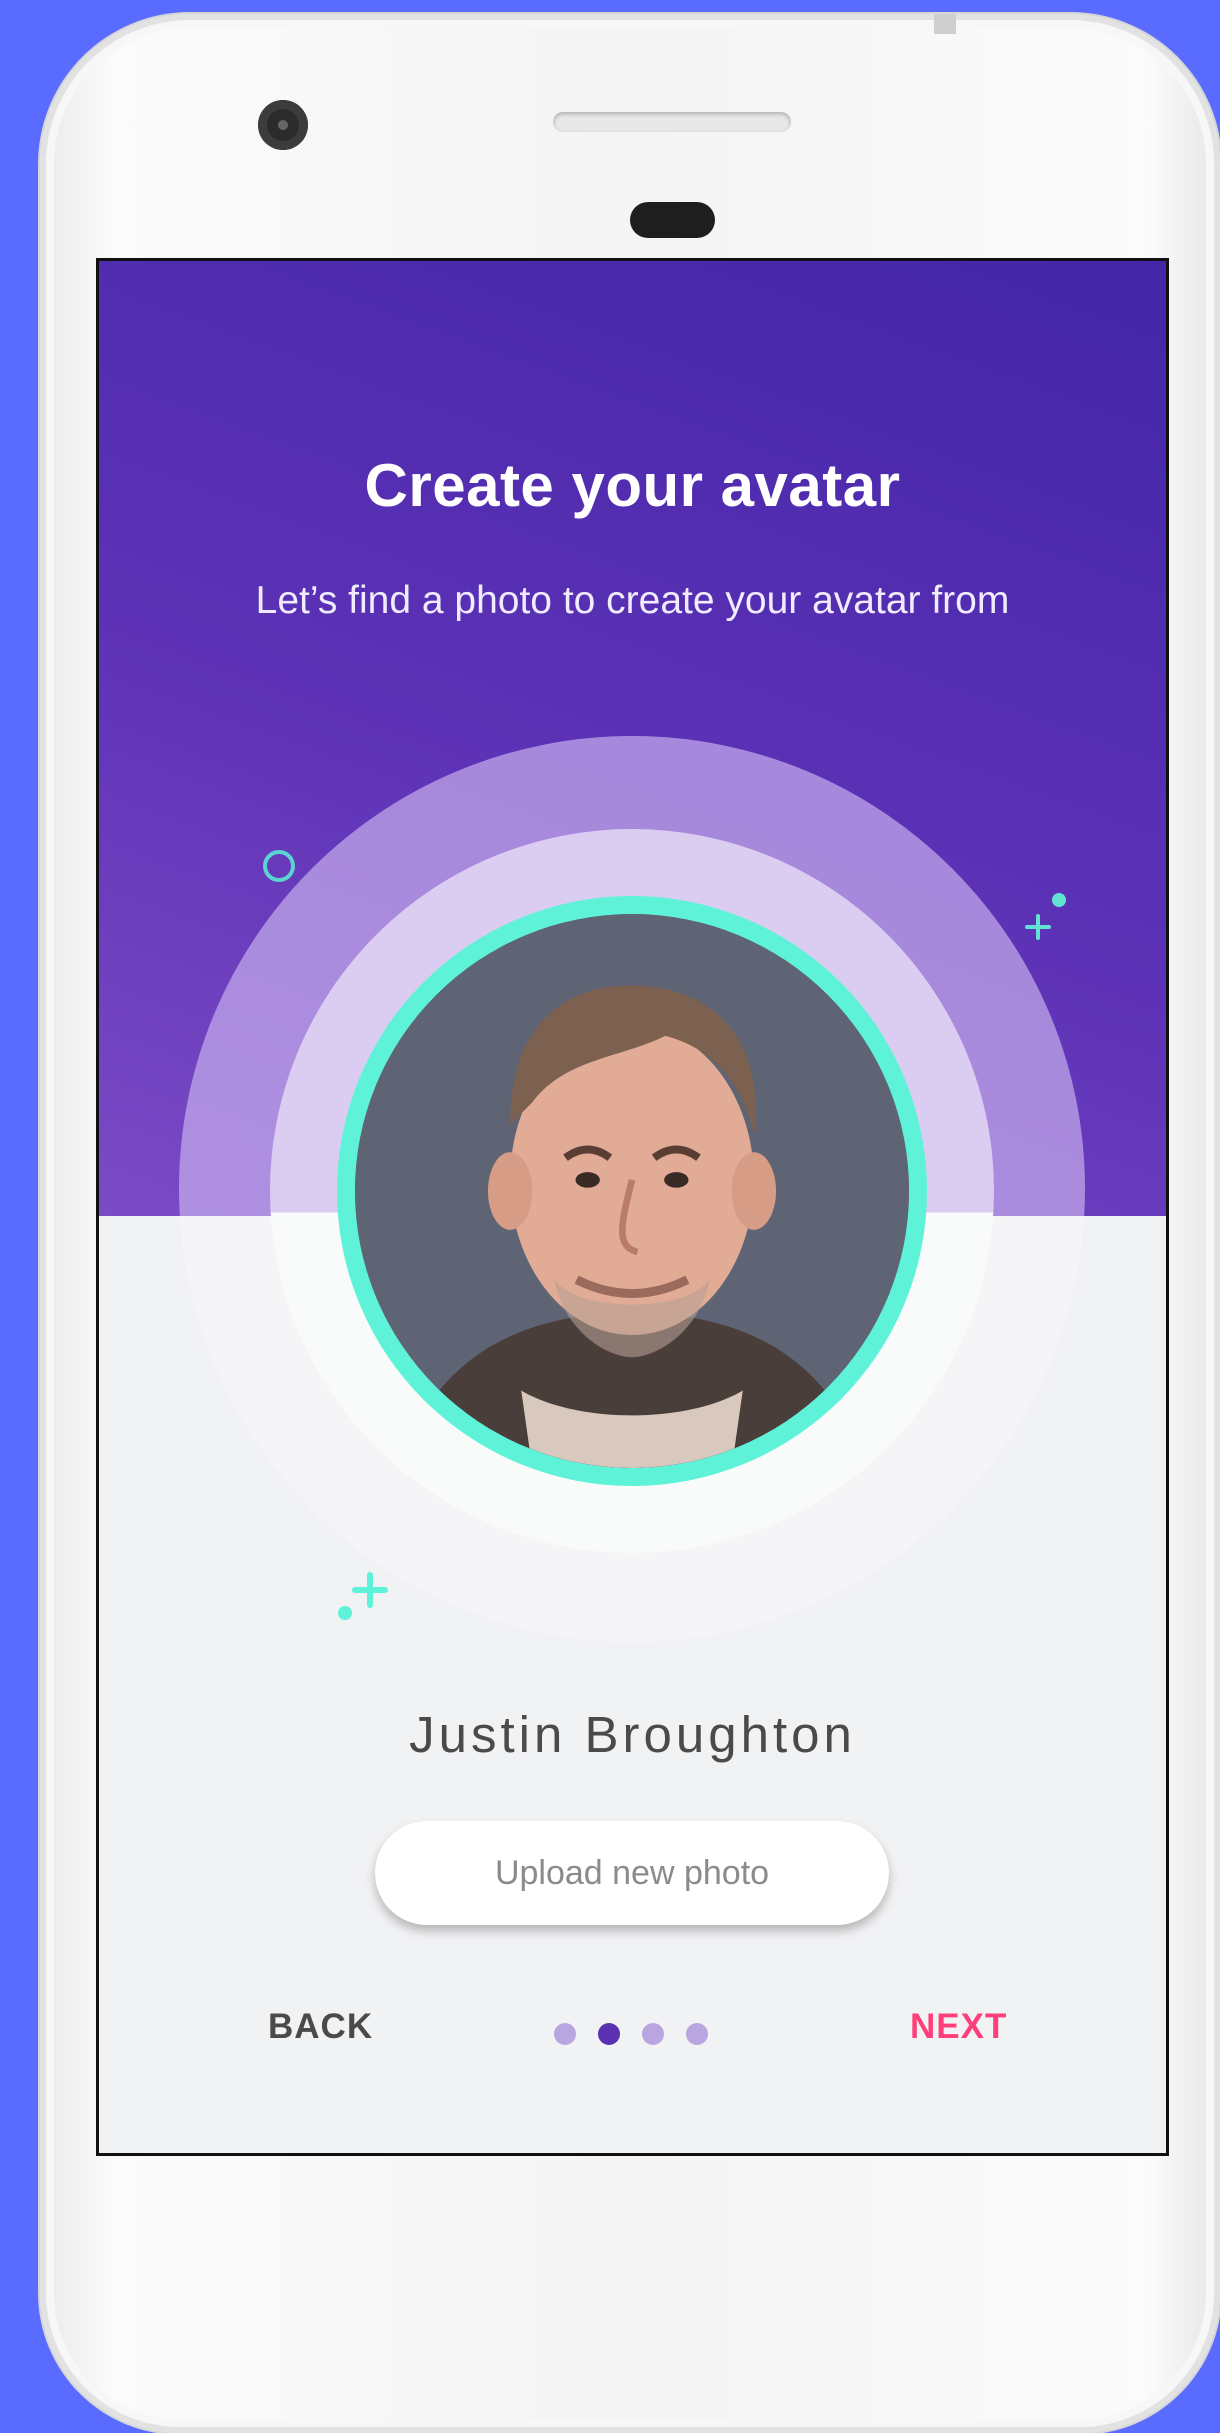 The width and height of the screenshot is (1220, 2433). I want to click on proximity-sensor, so click(672, 220).